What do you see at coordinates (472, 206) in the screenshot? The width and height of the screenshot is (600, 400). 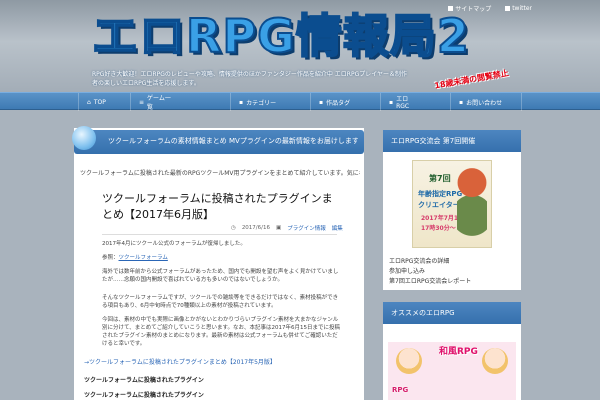 I see `character-illustration` at bounding box center [472, 206].